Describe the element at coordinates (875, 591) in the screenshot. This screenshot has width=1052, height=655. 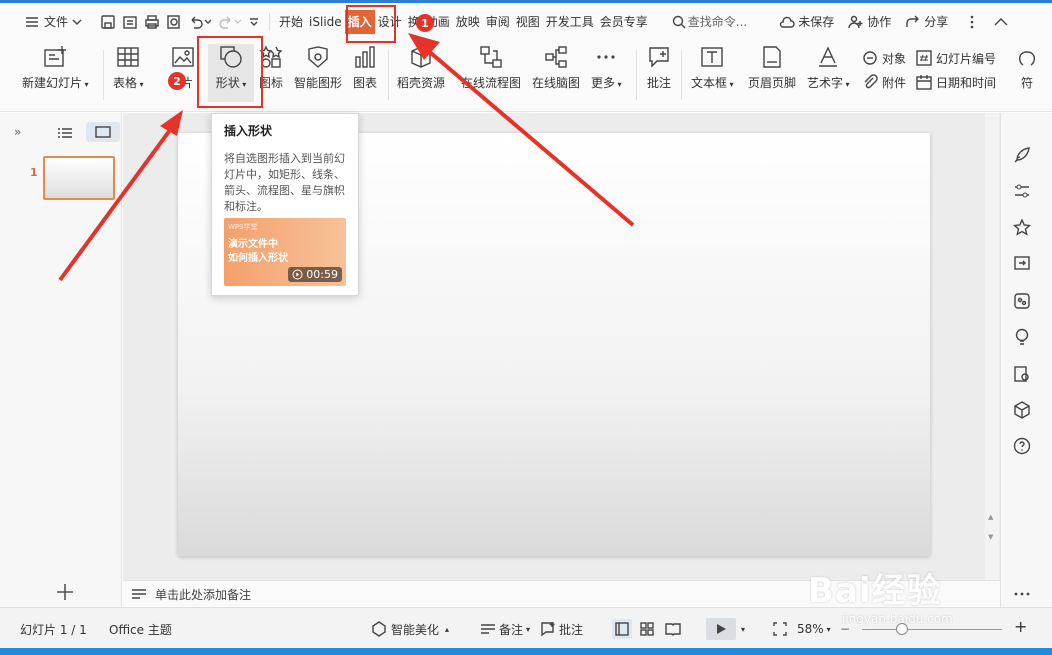
I see `watermark-brand: Bai经验` at that location.